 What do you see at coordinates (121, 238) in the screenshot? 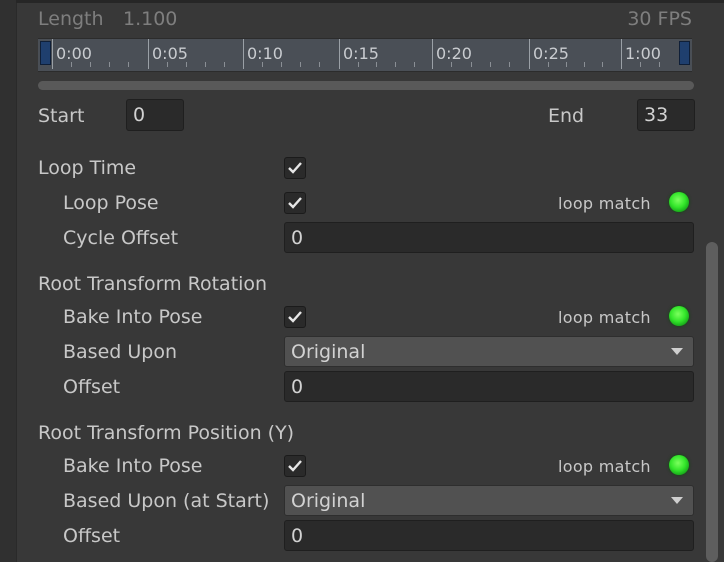
I see `cycle-offset-label: Cycle Offset` at bounding box center [121, 238].